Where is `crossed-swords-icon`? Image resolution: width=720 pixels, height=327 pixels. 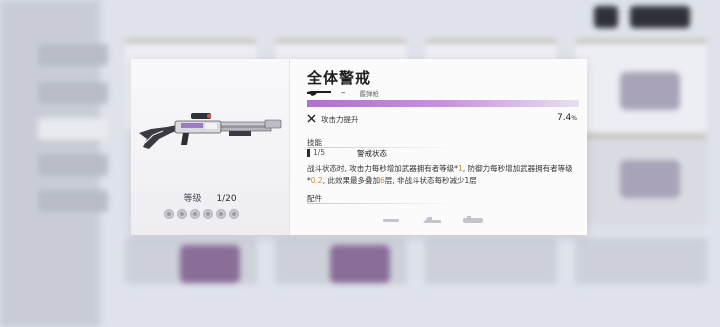
crossed-swords-icon is located at coordinates (311, 118).